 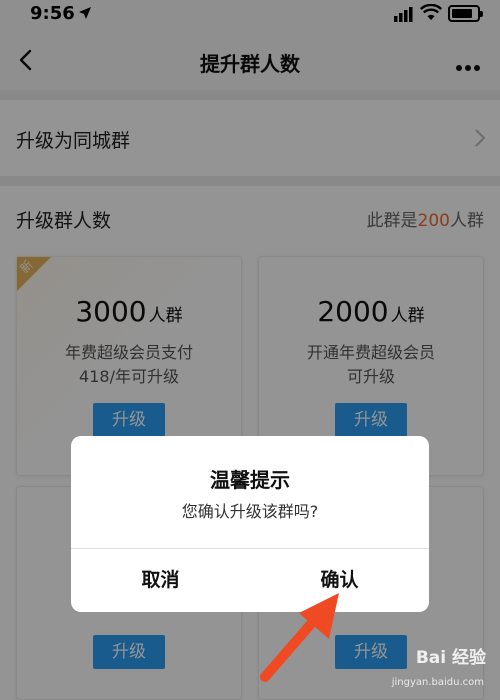 What do you see at coordinates (250, 480) in the screenshot?
I see `dialog-title: 温馨提示` at bounding box center [250, 480].